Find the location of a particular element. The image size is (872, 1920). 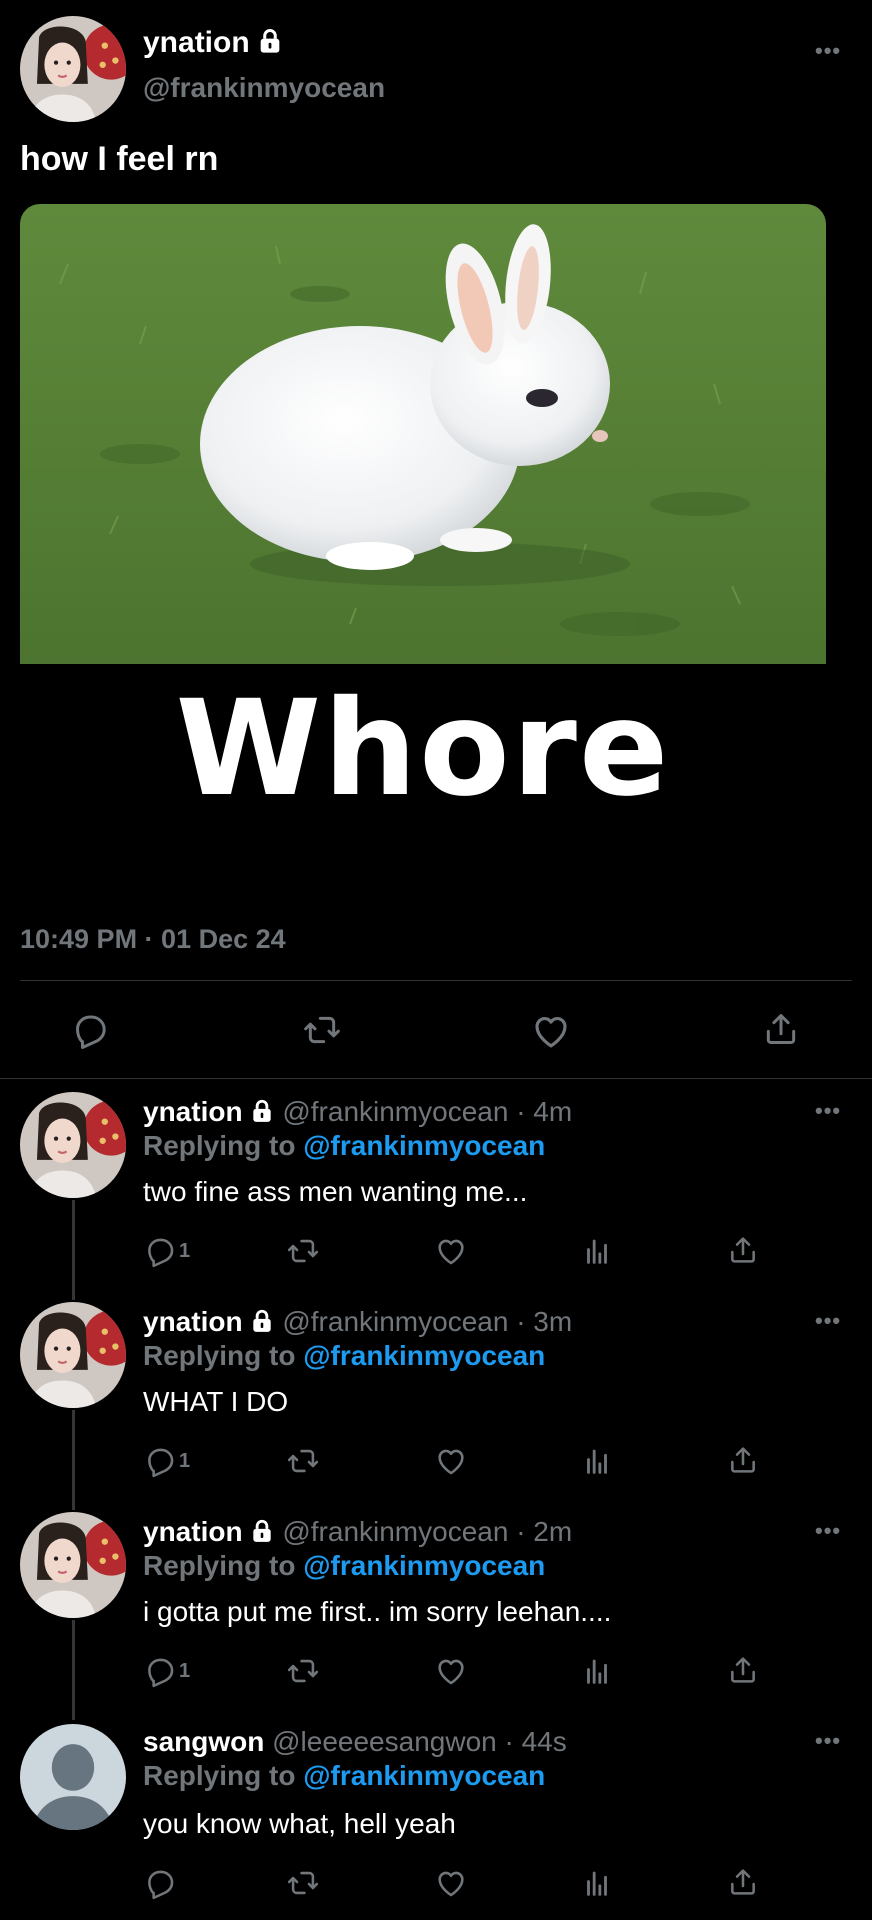

timestamp: · 44s is located at coordinates (535, 1741).